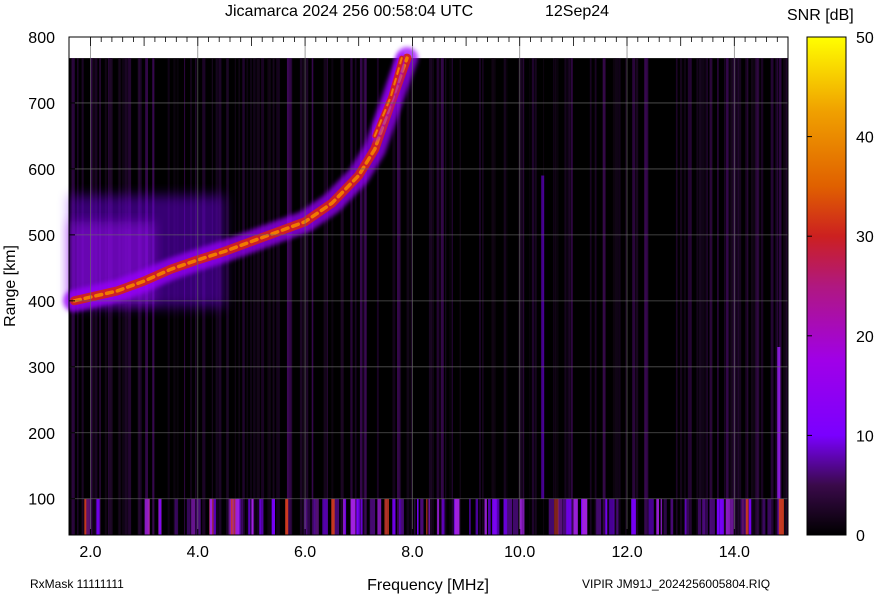 The image size is (874, 595). Describe the element at coordinates (826, 286) in the screenshot. I see `colorbar-gradient` at that location.